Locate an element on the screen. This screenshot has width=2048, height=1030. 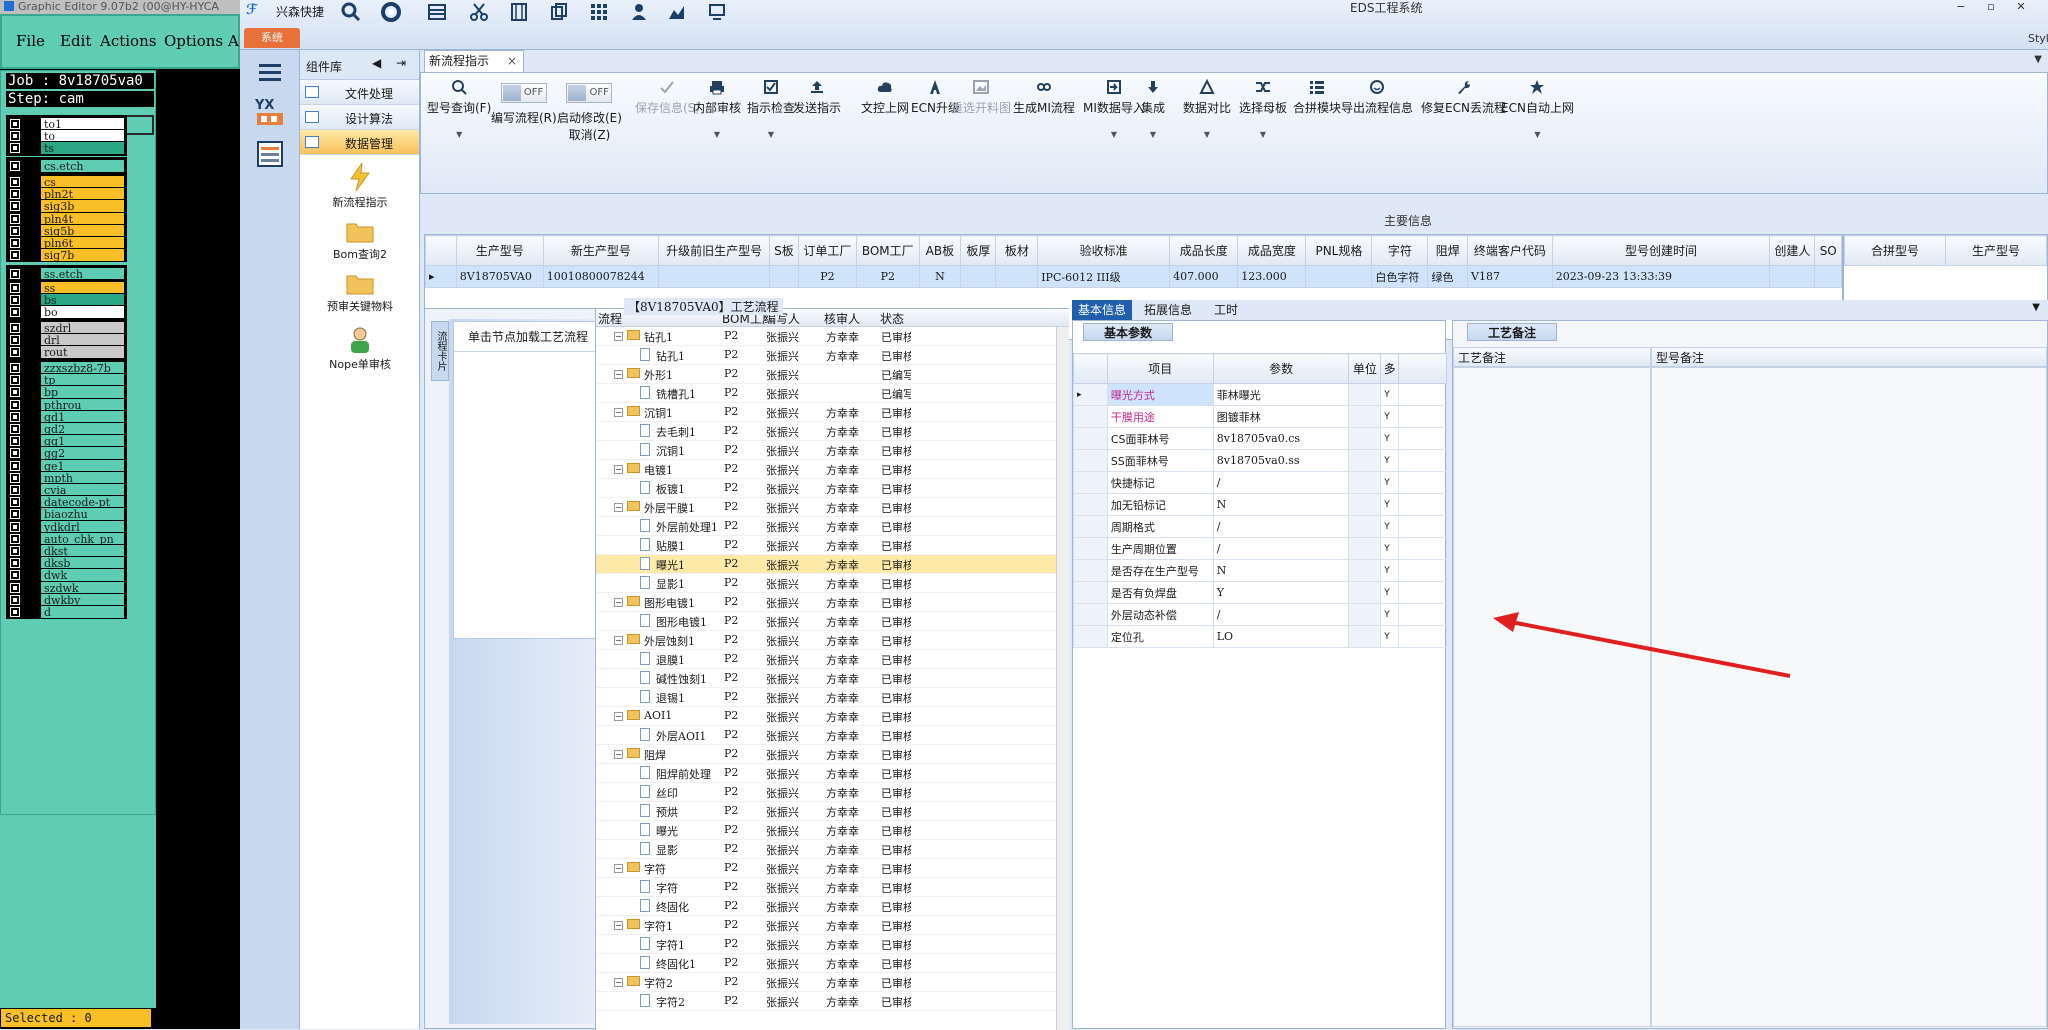
col-flow: 流程 is located at coordinates (610, 318).